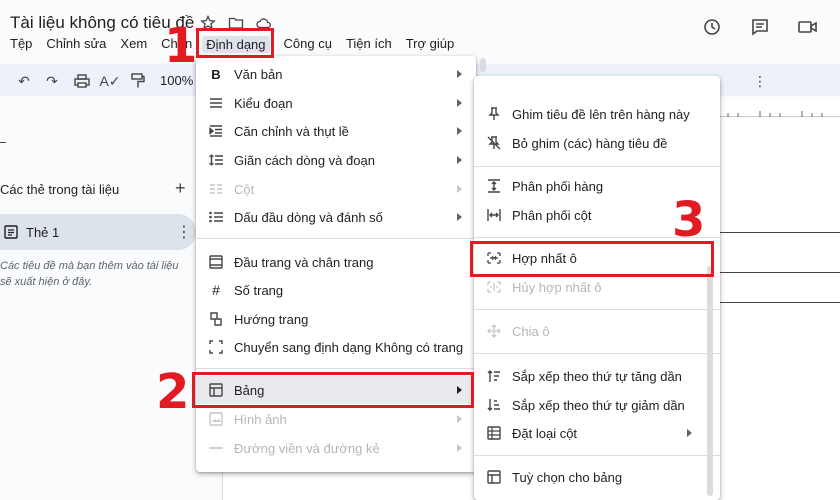 This screenshot has width=840, height=500. Describe the element at coordinates (235, 43) in the screenshot. I see `highlight-format-menu` at that location.